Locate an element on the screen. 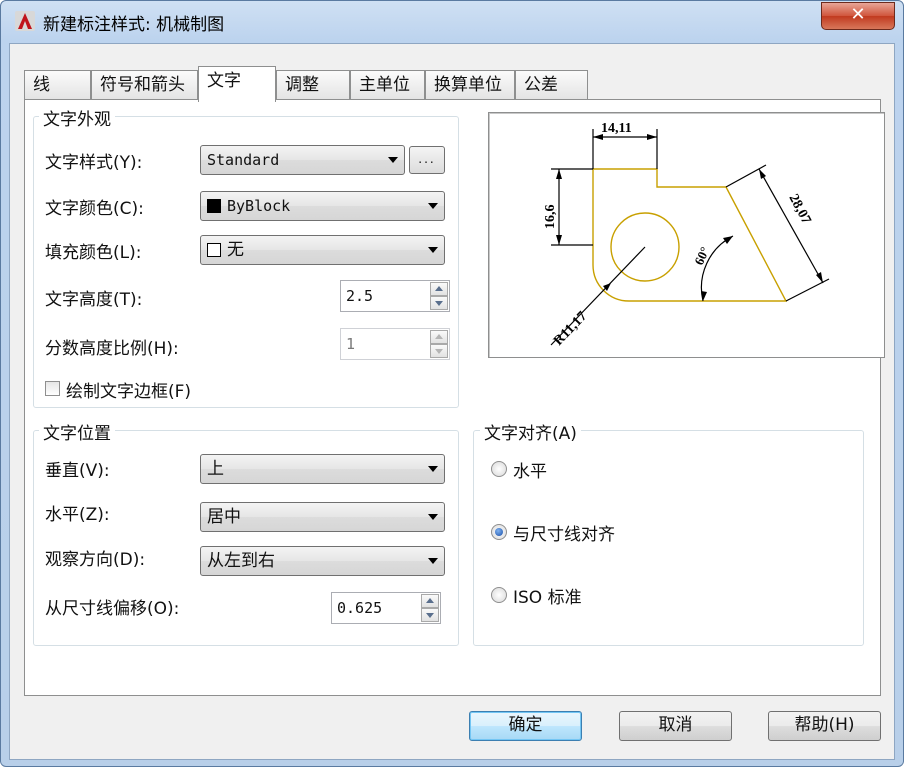 This screenshot has height=767, width=904. vertical-value: 上 is located at coordinates (215, 469).